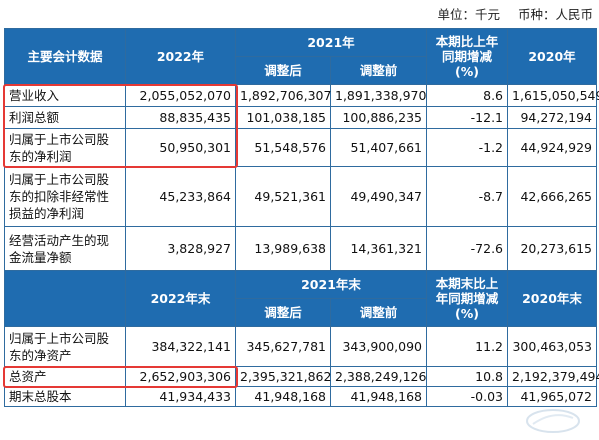  Describe the element at coordinates (65, 56) in the screenshot. I see `header-item: 主要会计数据` at that location.